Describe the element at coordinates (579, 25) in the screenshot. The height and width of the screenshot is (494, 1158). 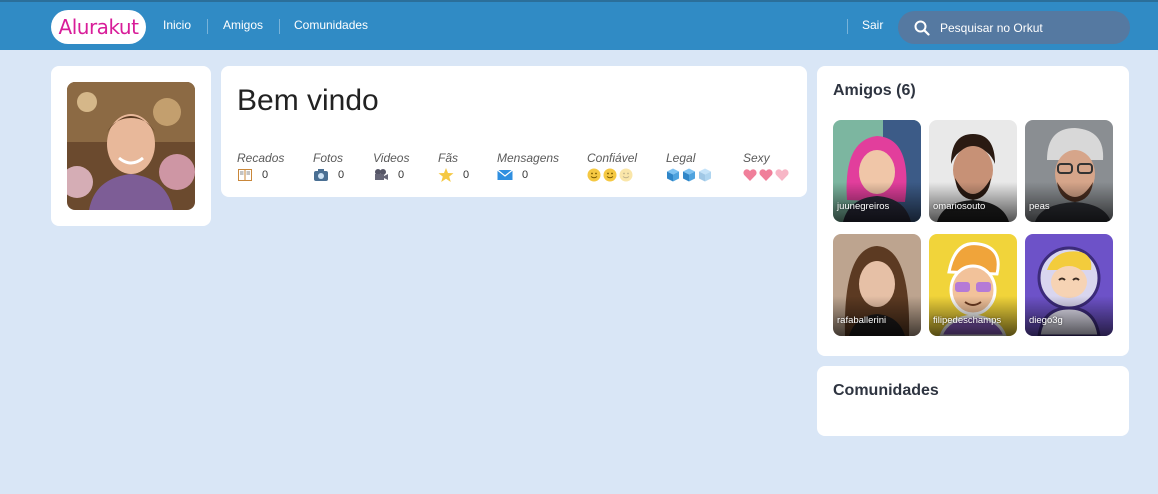
I see `top-navigation-bar: Alurakut Inicio Amigos Comunidades Sair` at that location.